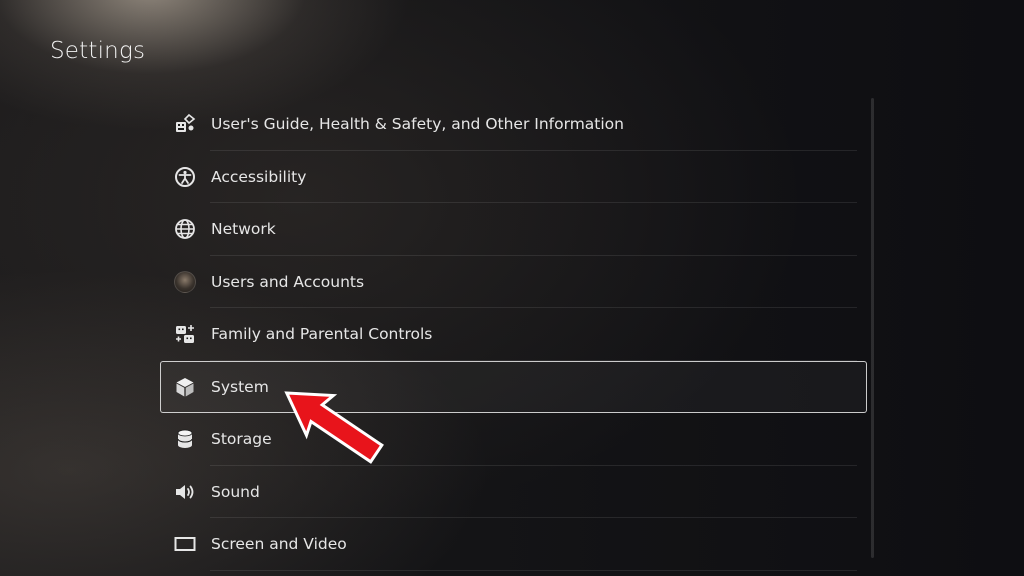 The image size is (1024, 576). Describe the element at coordinates (508, 229) in the screenshot. I see `menu-item-network: Network` at that location.